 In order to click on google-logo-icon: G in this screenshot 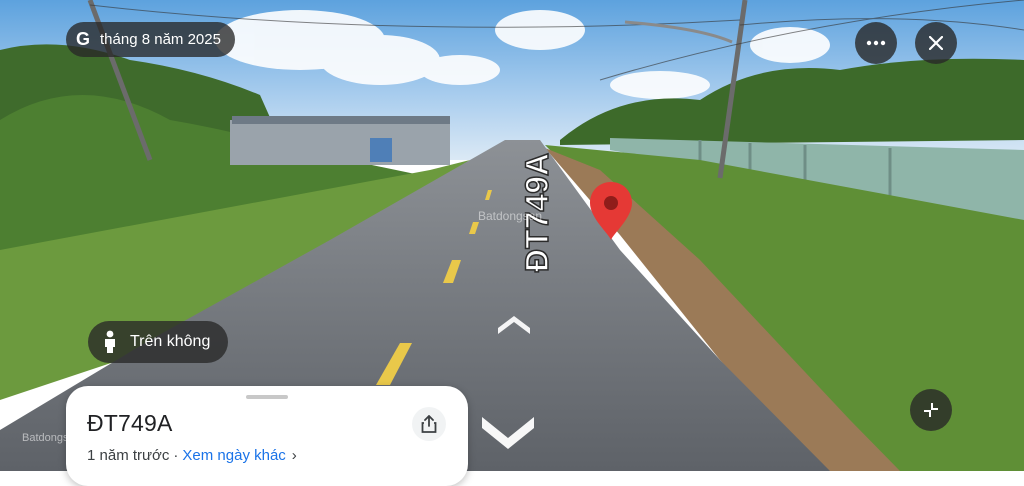, I will do `click(83, 39)`.